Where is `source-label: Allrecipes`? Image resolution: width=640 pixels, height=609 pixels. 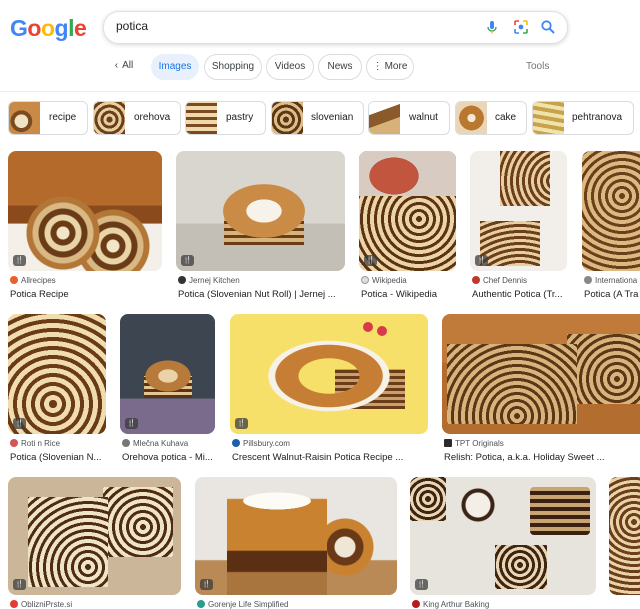
source-label: Allrecipes is located at coordinates (38, 280).